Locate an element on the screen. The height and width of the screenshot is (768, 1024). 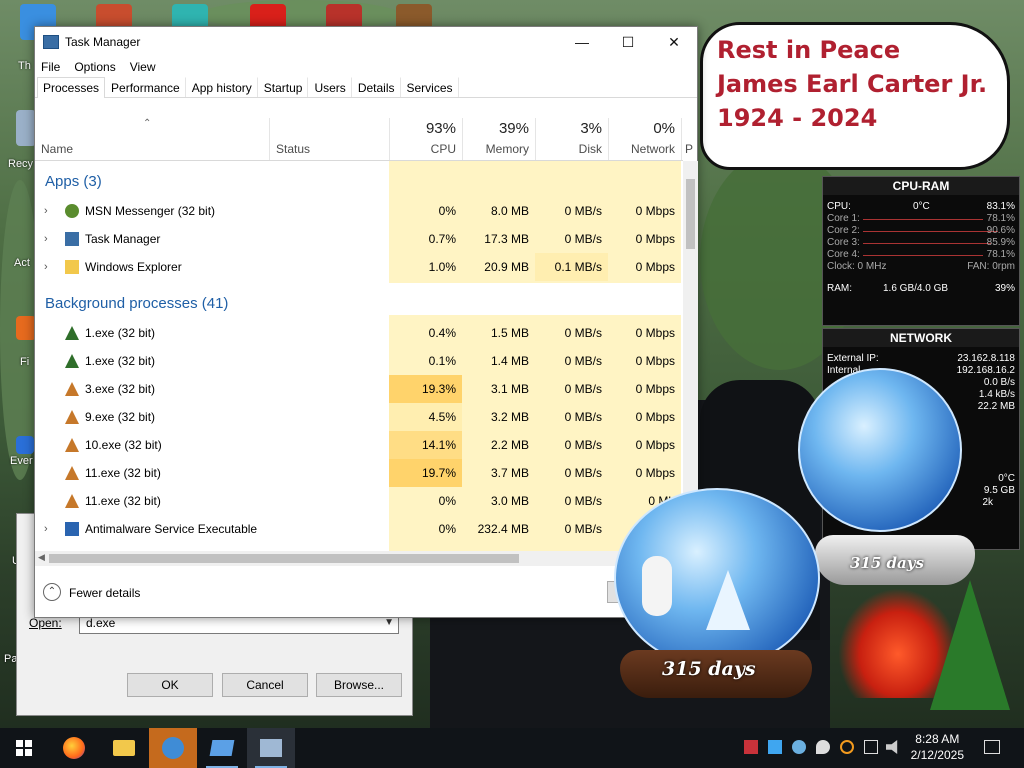
cpu-value: 83.1% is located at coordinates (1000, 206).